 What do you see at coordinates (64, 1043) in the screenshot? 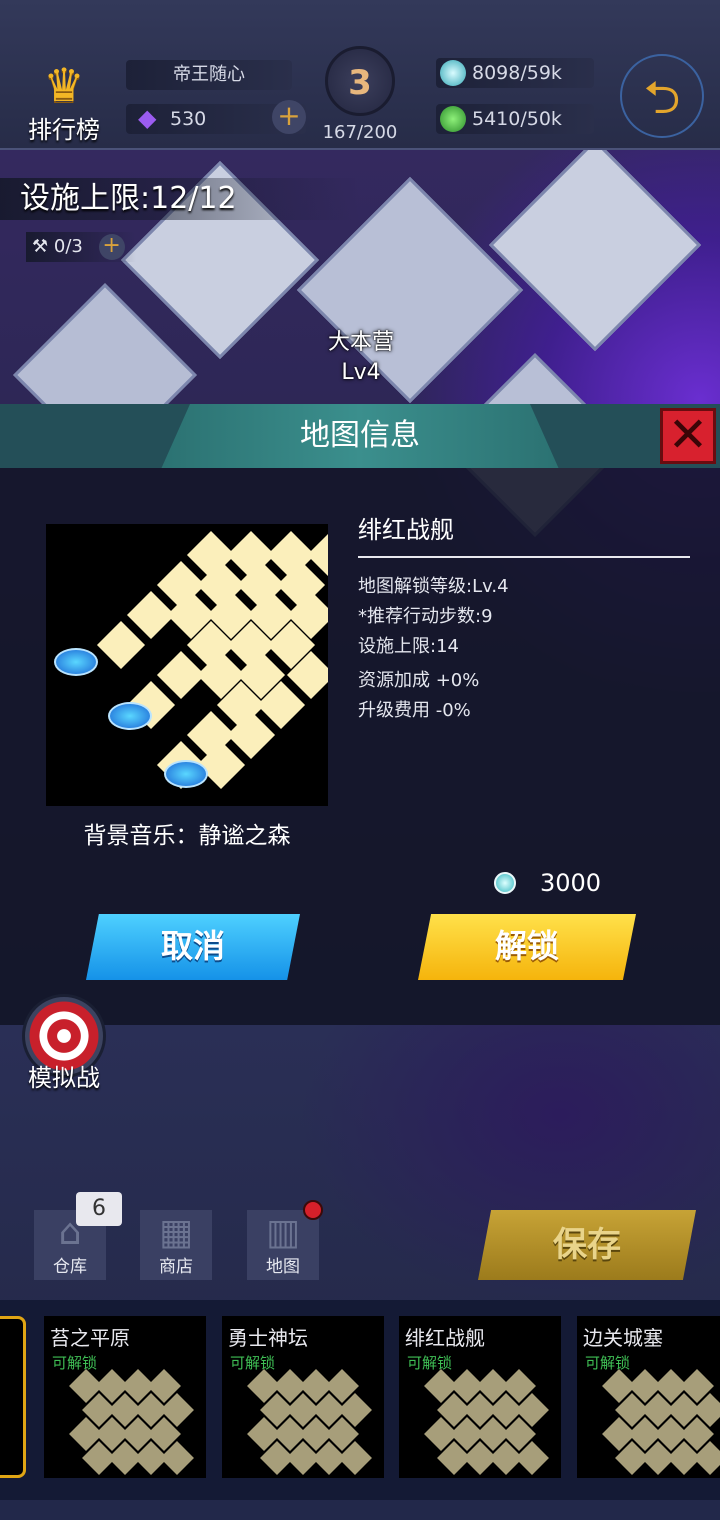
I see `simulation-battle-button: 模拟战` at bounding box center [64, 1043].